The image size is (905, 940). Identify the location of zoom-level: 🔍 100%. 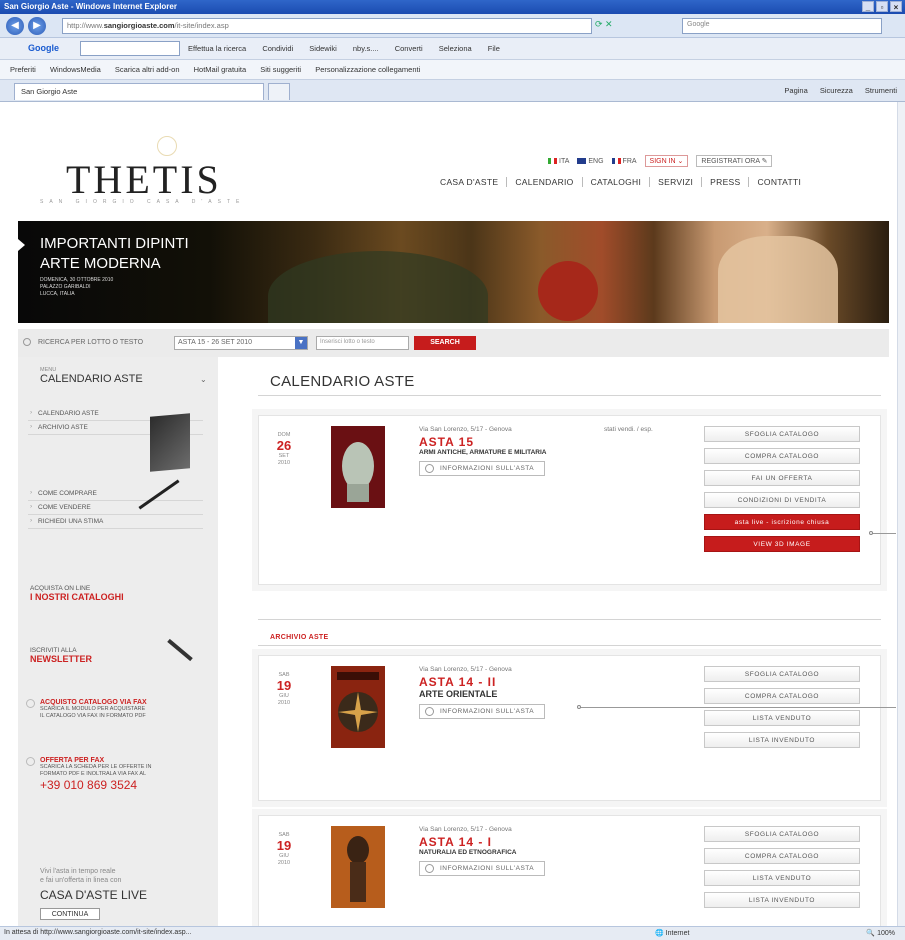
(880, 933).